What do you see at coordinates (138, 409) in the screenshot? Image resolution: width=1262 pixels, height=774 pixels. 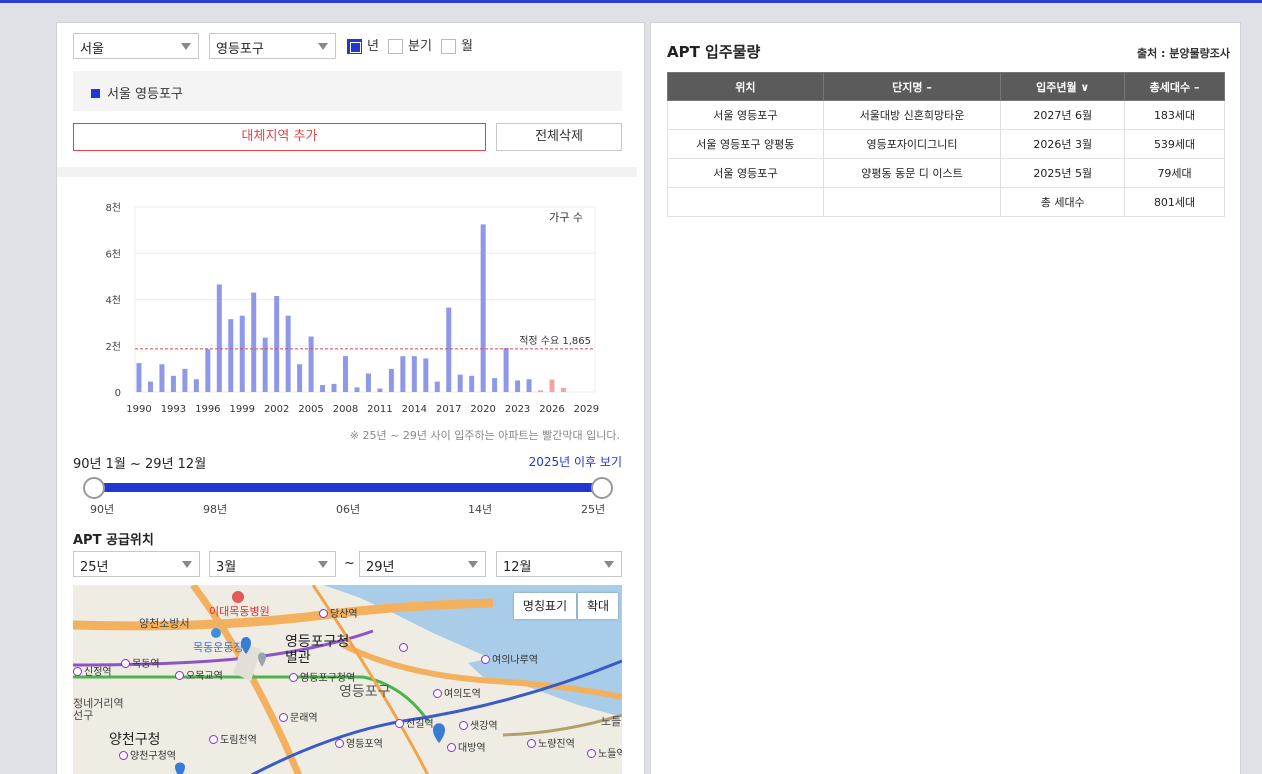 I see `chart-x-tick-label: 1990` at bounding box center [138, 409].